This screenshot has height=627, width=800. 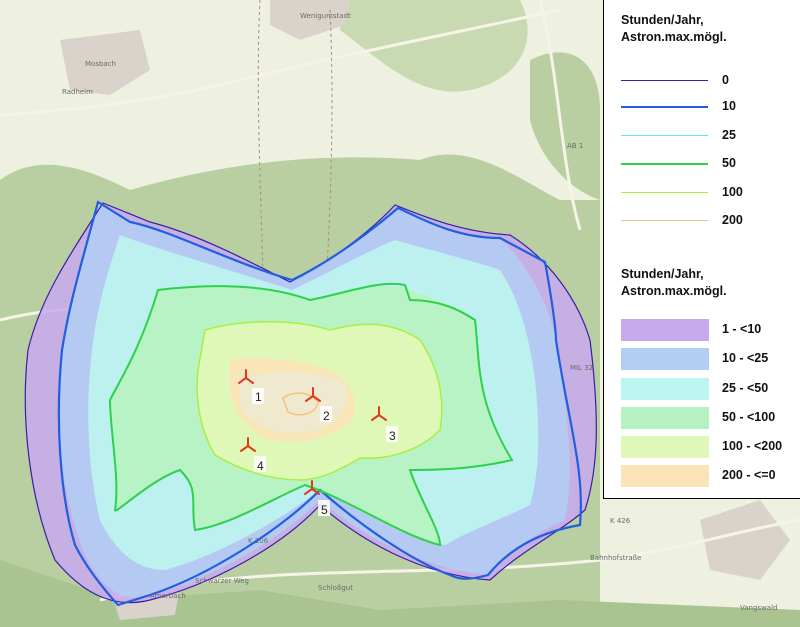 I want to click on legend-isoline-label-0: 0, so click(x=725, y=80).